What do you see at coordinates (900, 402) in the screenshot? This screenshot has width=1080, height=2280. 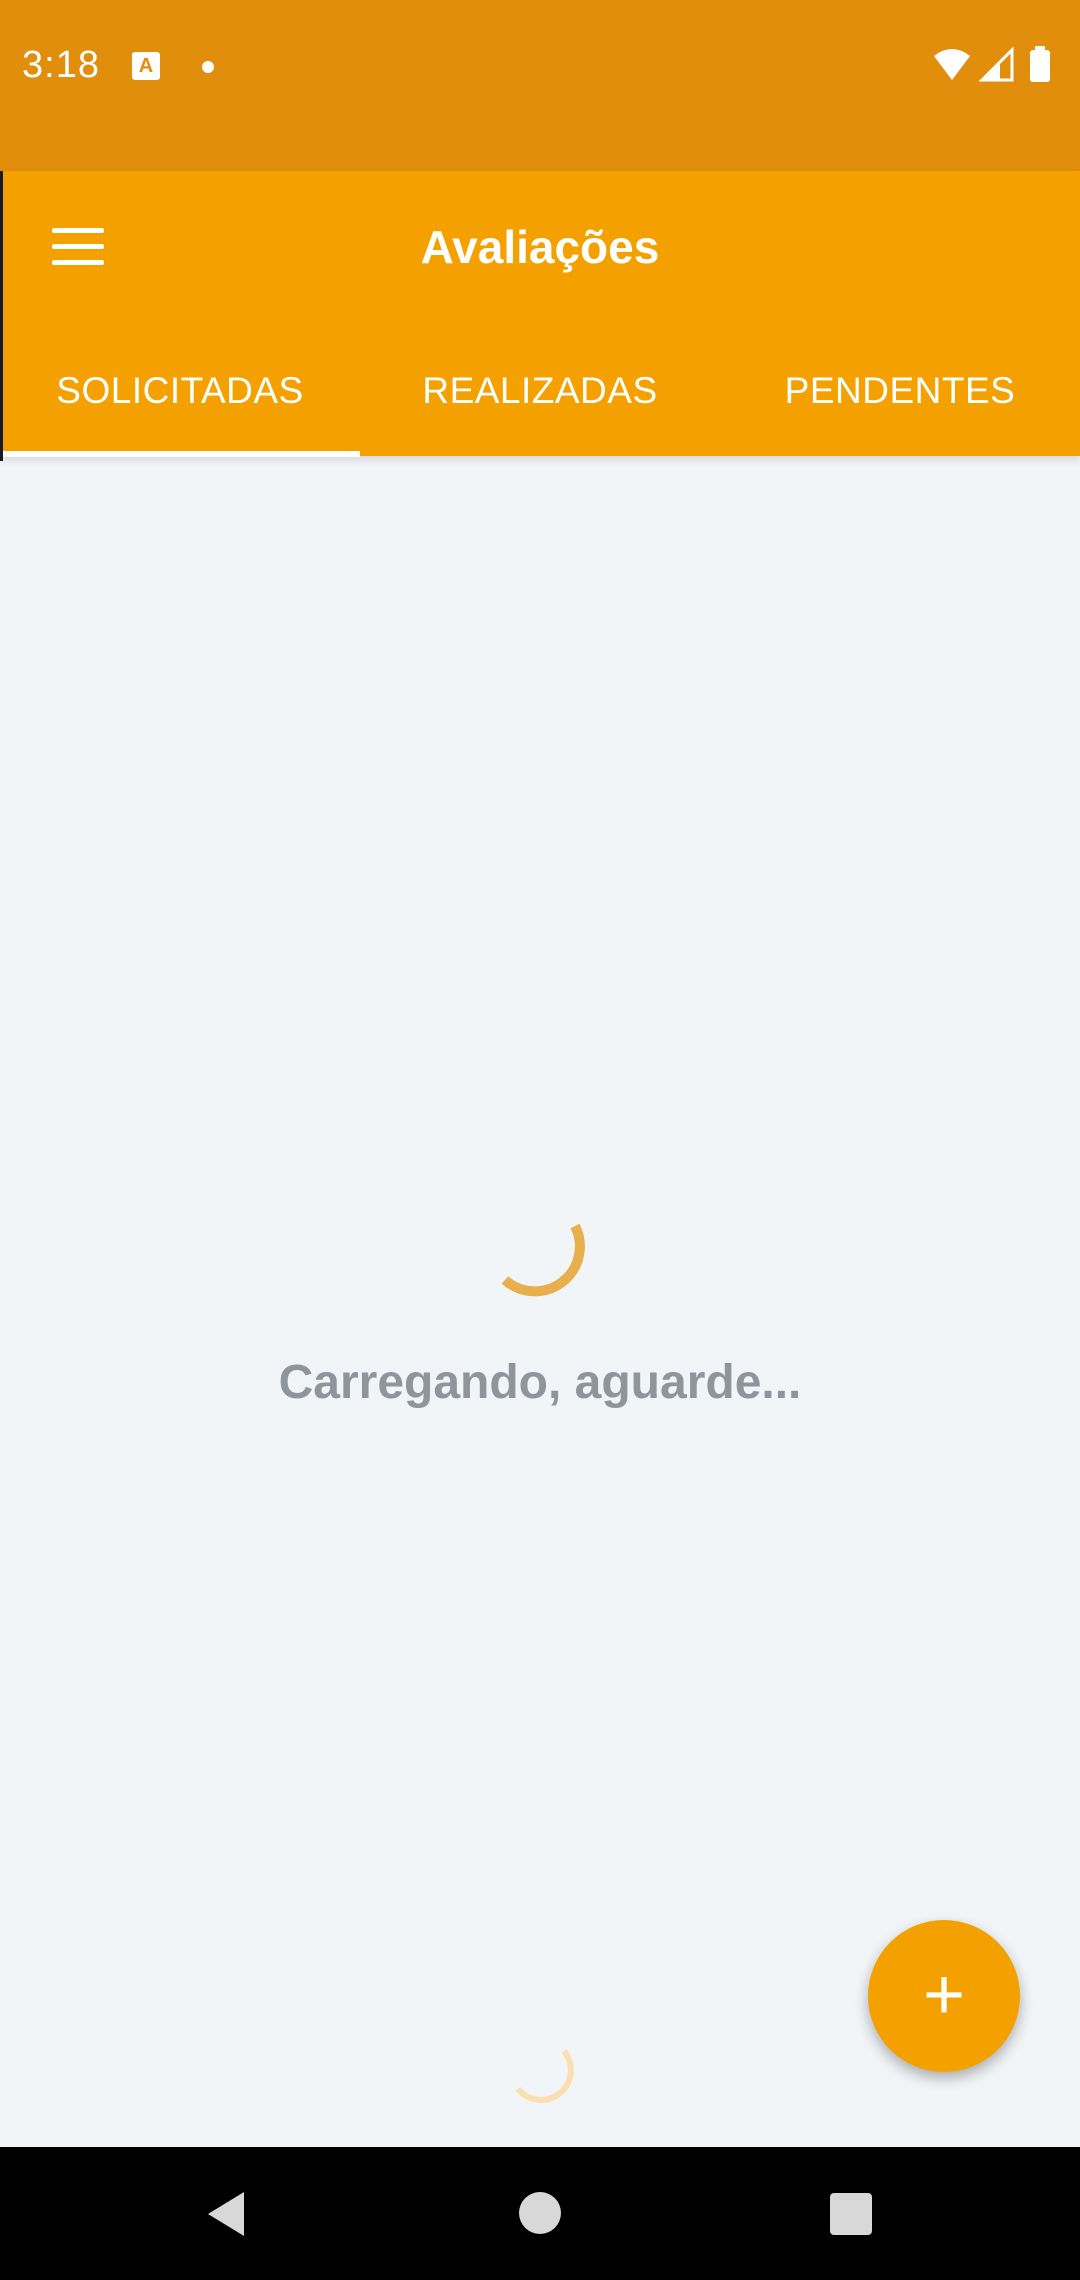 I see `tab-pendentes: PENDENTES` at bounding box center [900, 402].